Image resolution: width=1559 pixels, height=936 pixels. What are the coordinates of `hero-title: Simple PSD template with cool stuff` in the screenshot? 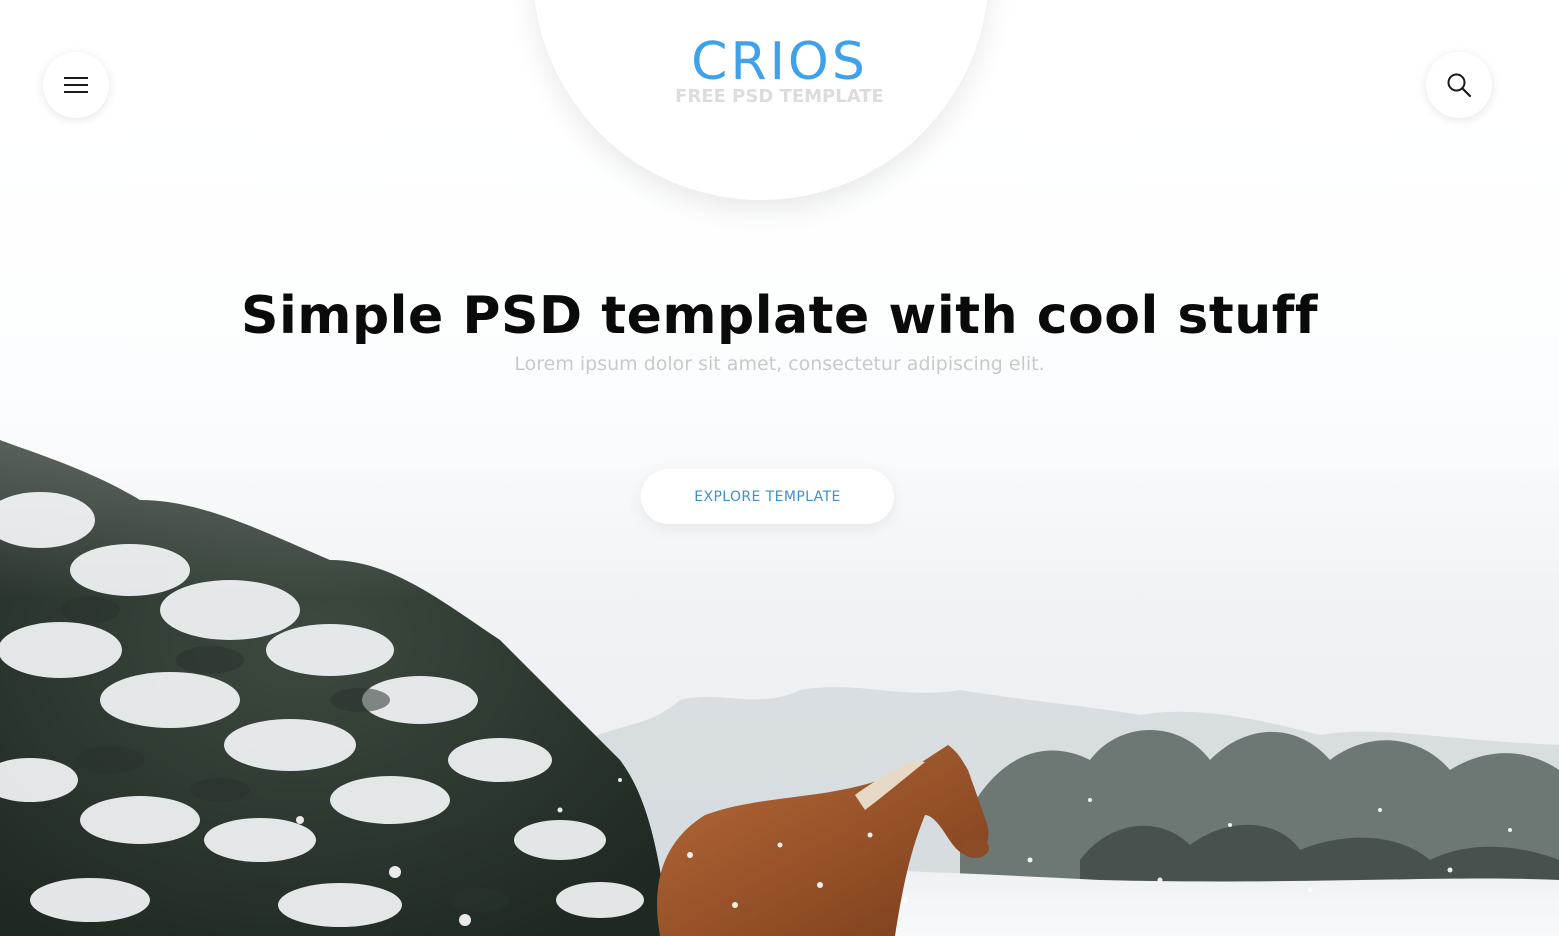 It's located at (779, 316).